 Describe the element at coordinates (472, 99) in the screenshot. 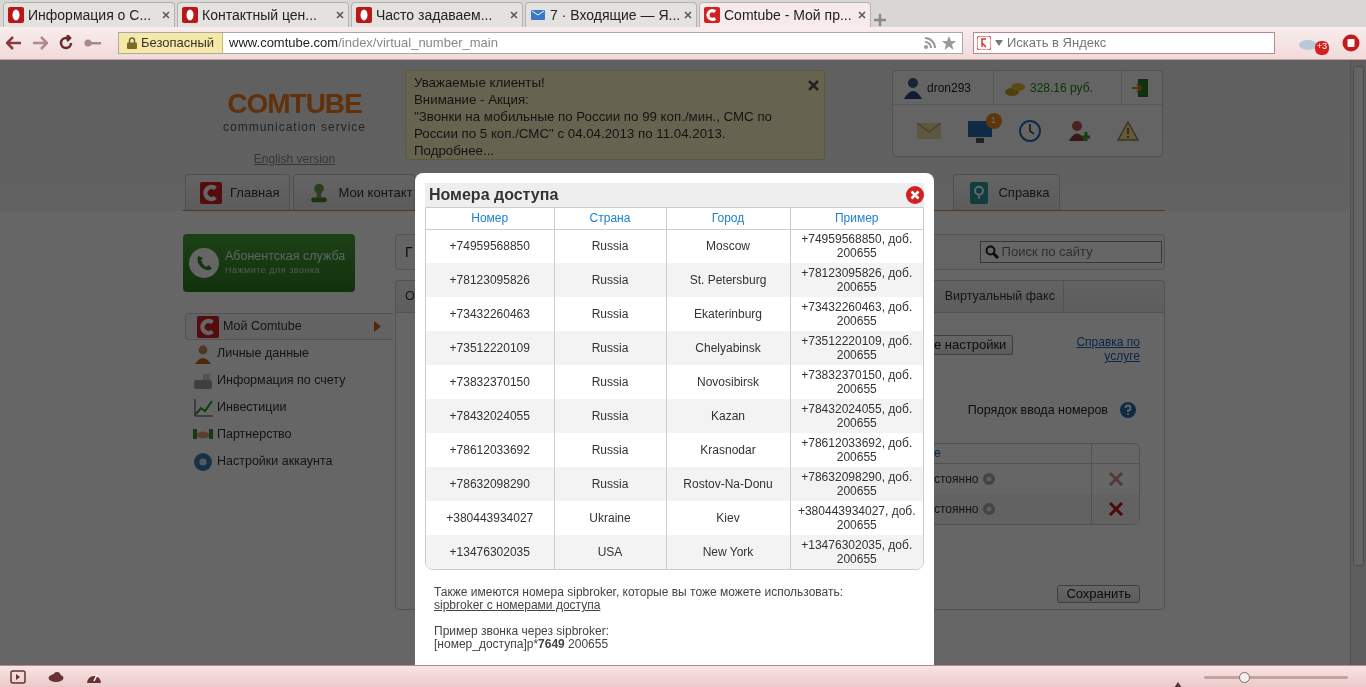

I see `notice-text: Внимание - Акция:` at that location.